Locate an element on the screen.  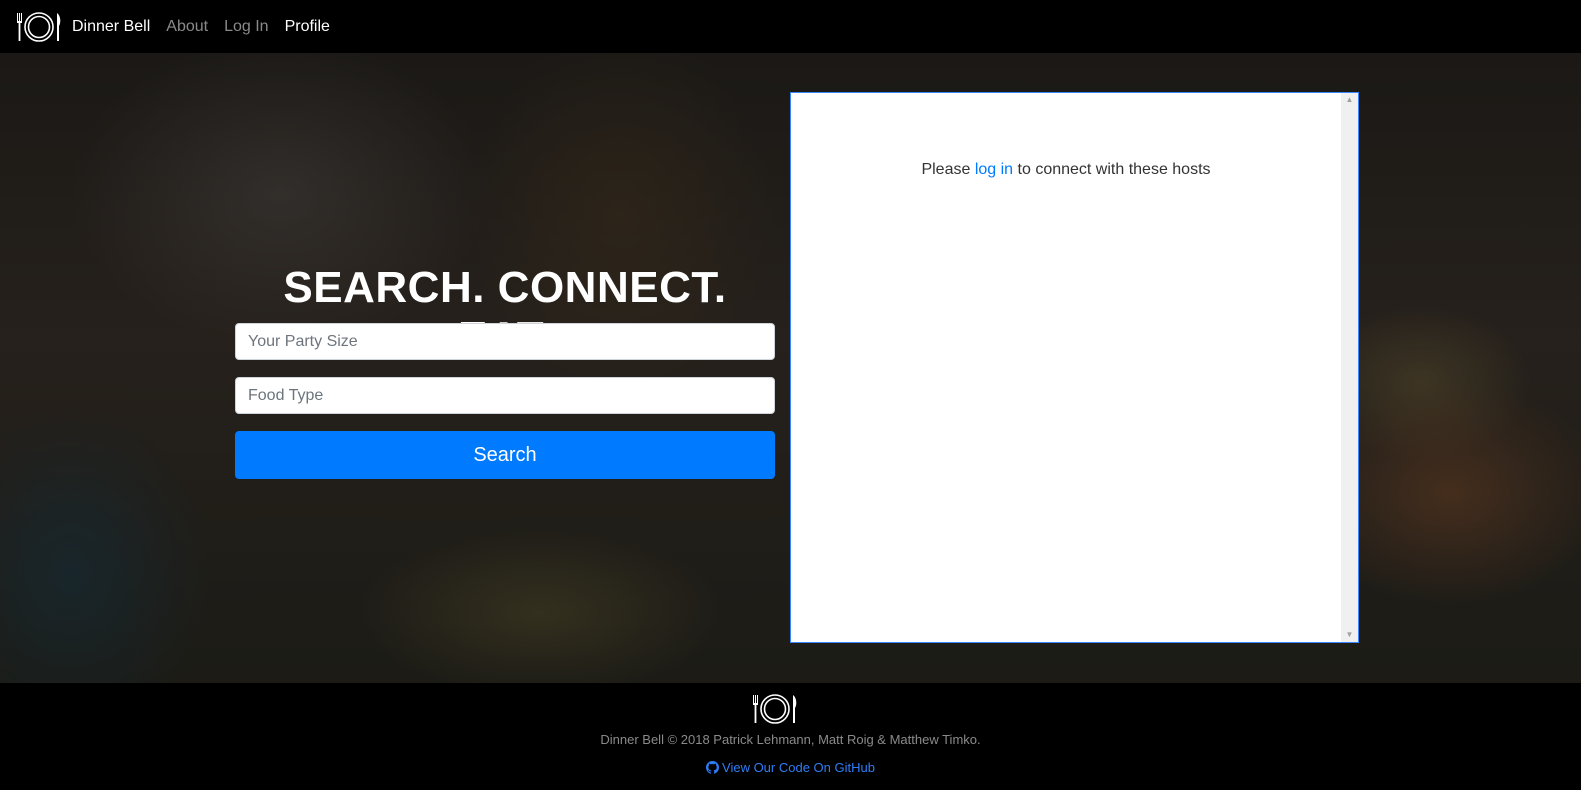
food-type-input is located at coordinates (505, 395).